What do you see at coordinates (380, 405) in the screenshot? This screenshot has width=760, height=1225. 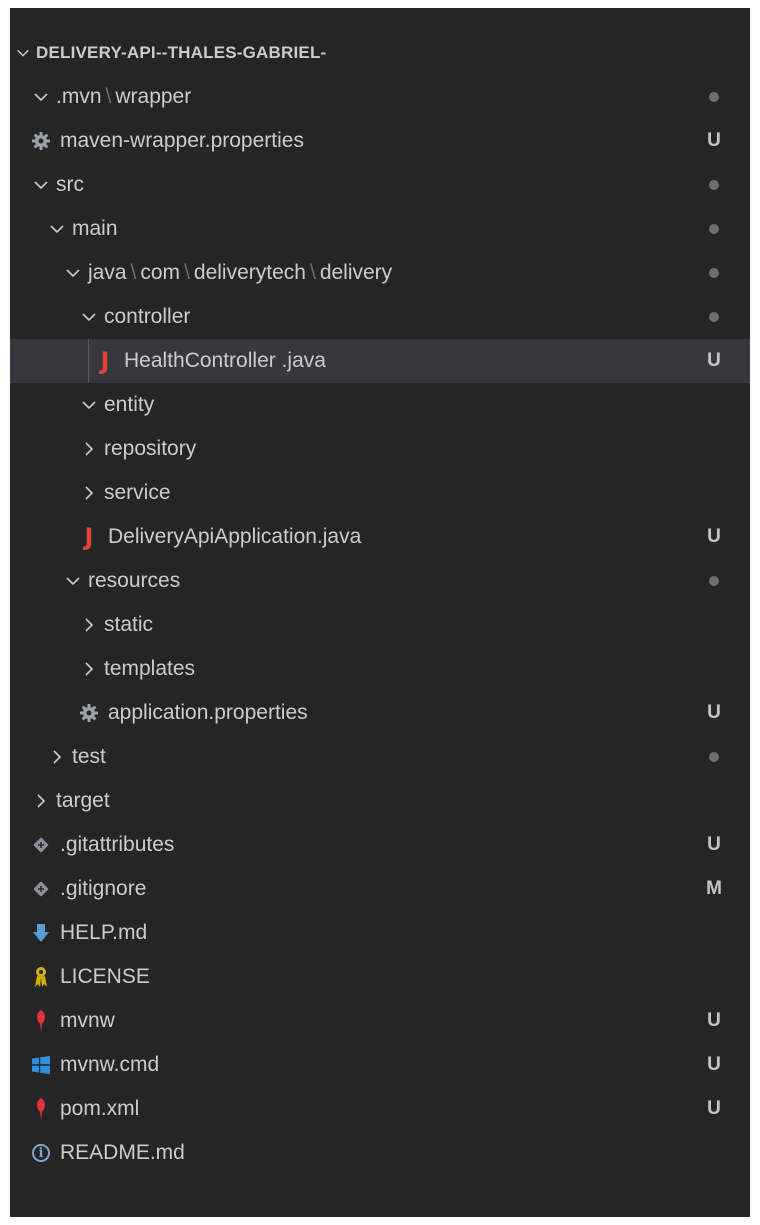 I see `folder-item-entity: entity` at bounding box center [380, 405].